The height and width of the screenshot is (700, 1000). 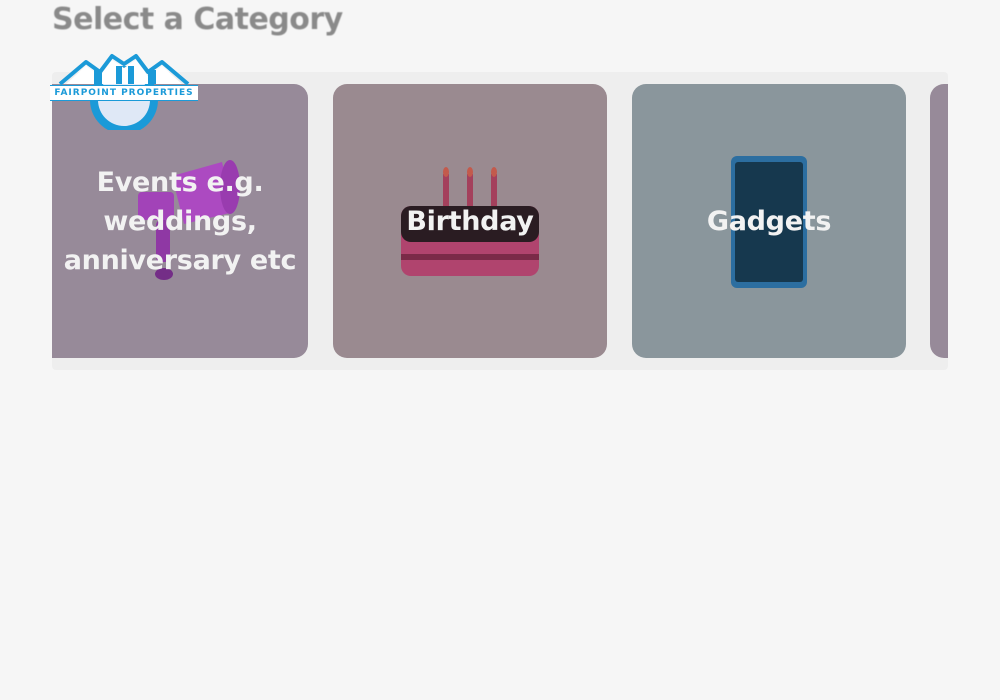 I want to click on category-card-gadgets: Gadgets, so click(x=769, y=221).